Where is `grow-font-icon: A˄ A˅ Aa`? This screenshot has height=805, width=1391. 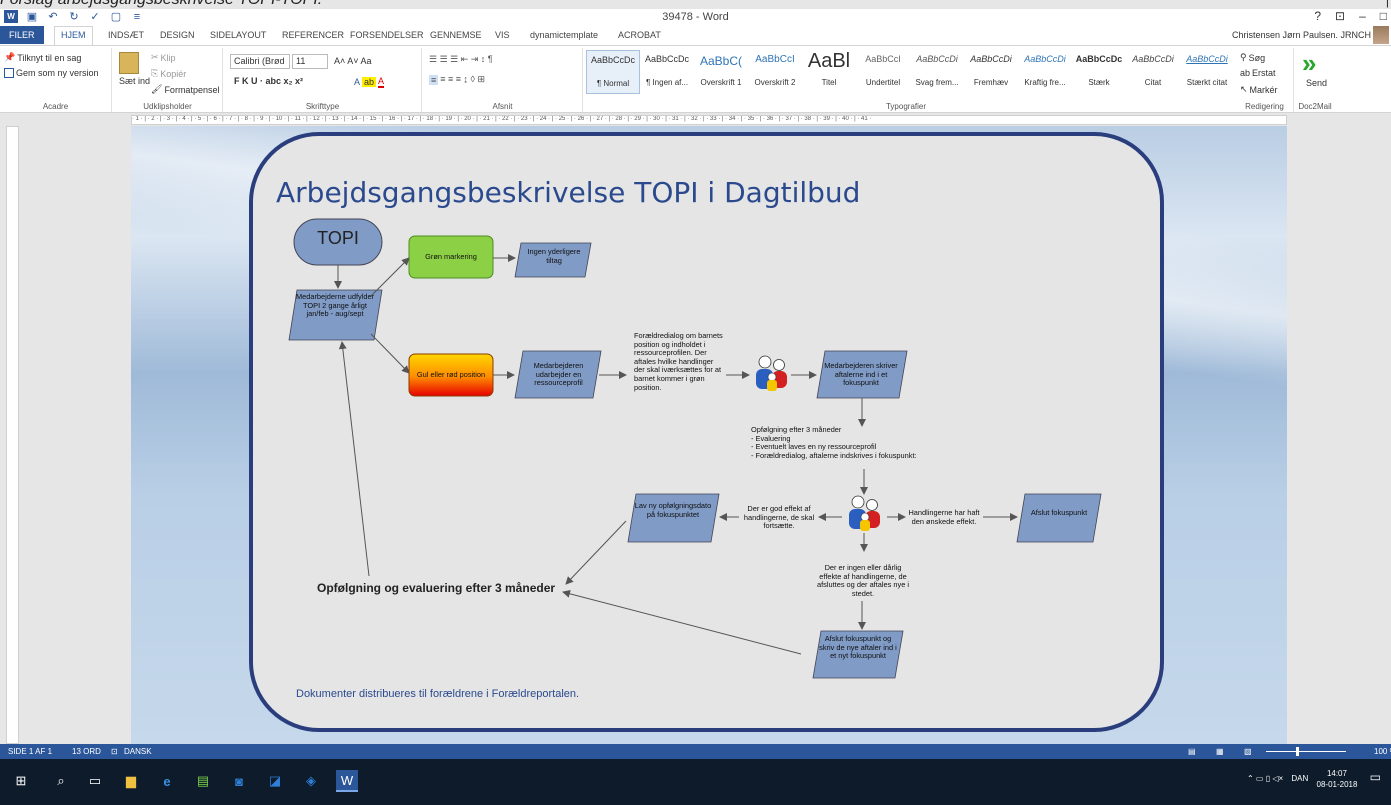
grow-font-icon: A˄ A˅ Aa is located at coordinates (353, 61).